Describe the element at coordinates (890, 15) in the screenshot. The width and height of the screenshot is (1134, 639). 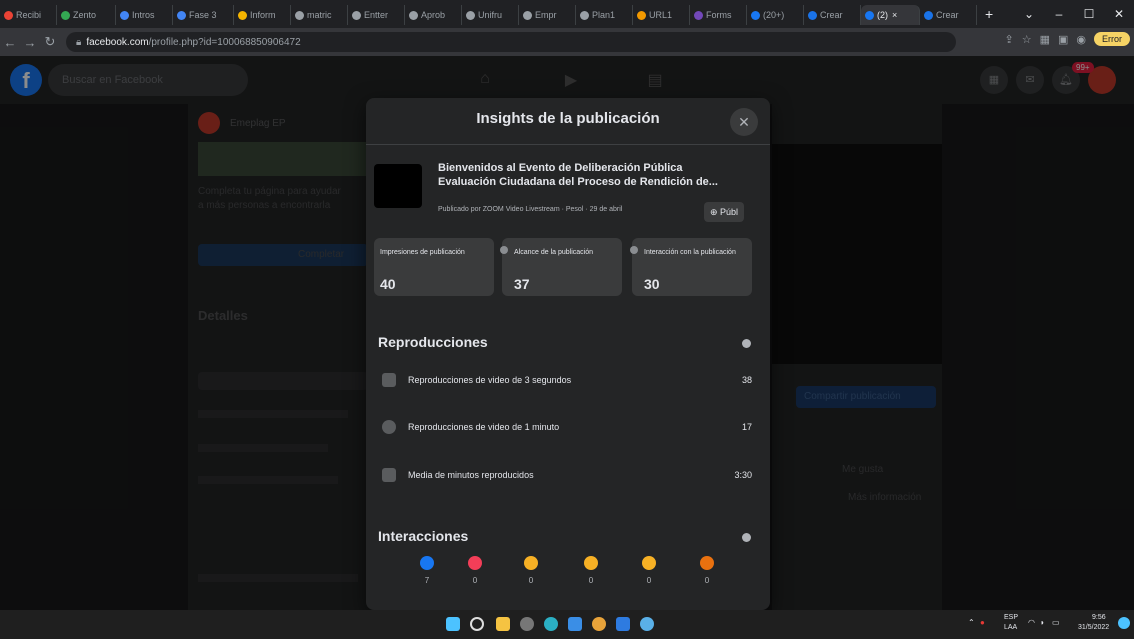
I see `browser-tab-active: (2) ×` at that location.